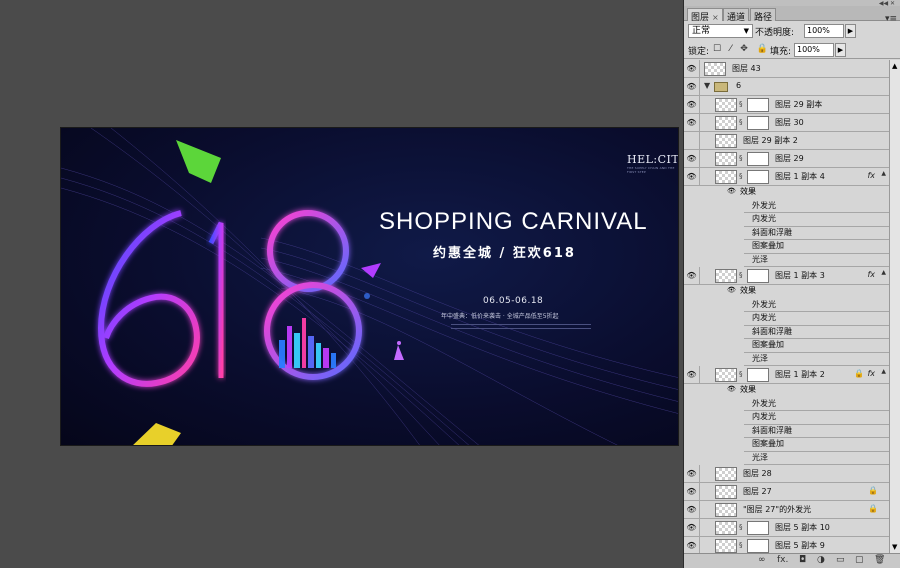 The height and width of the screenshot is (568, 900). What do you see at coordinates (894, 66) in the screenshot?
I see `scroll-up-icon: ▲` at bounding box center [894, 66].